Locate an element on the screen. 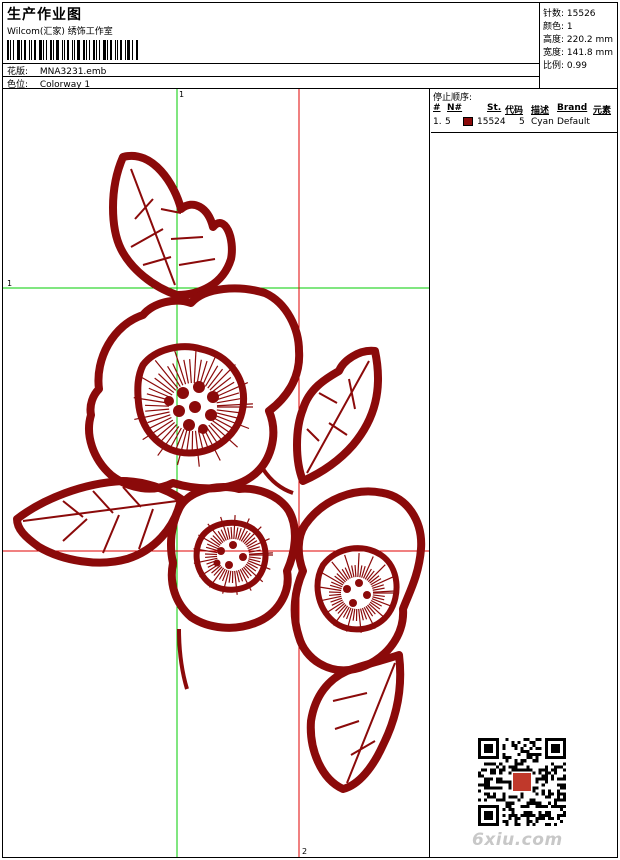 This screenshot has height=860, width=620. row-description: Cyan is located at coordinates (542, 122).